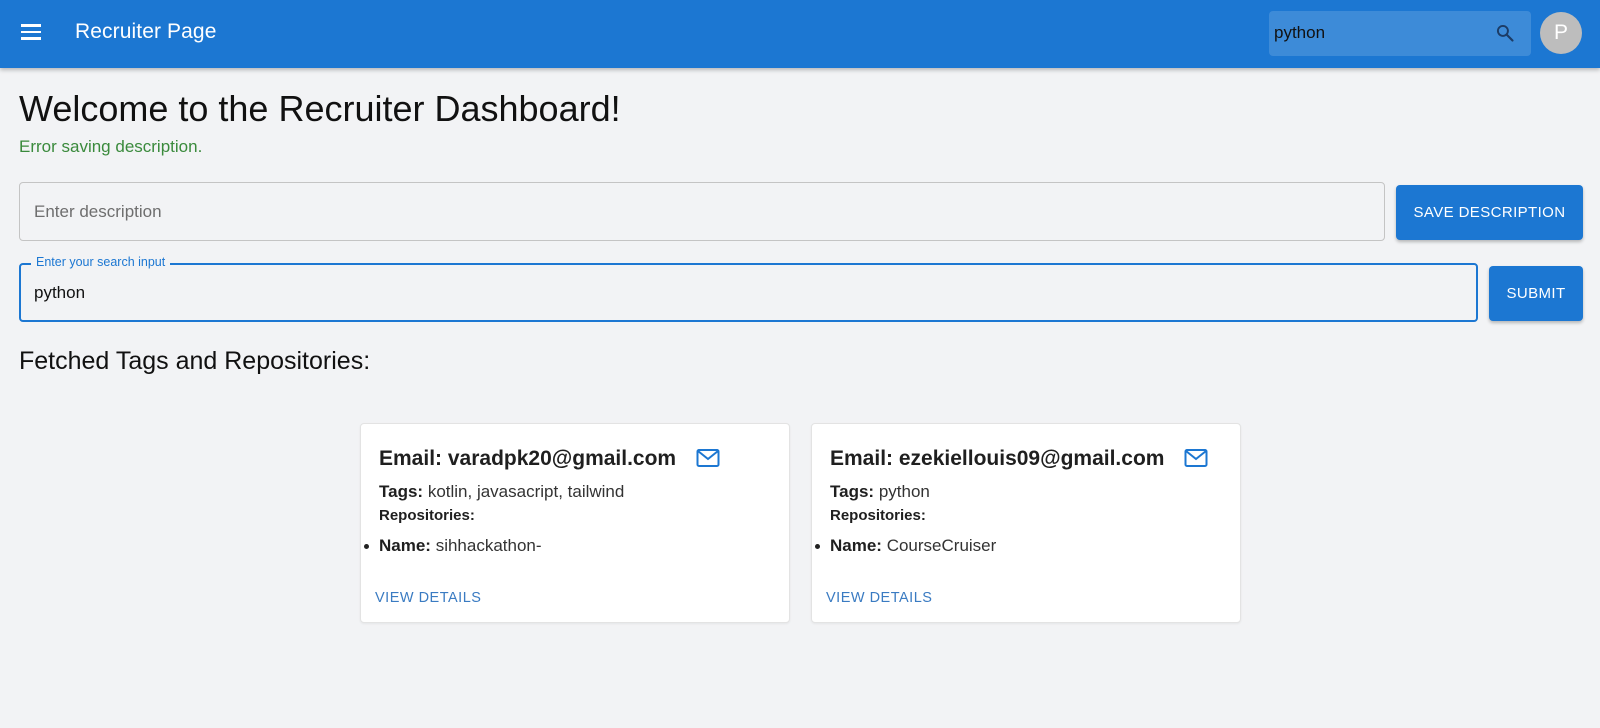 This screenshot has width=1600, height=728. Describe the element at coordinates (1489, 212) in the screenshot. I see `save-description-button: SAVE DESCRIPTION` at that location.